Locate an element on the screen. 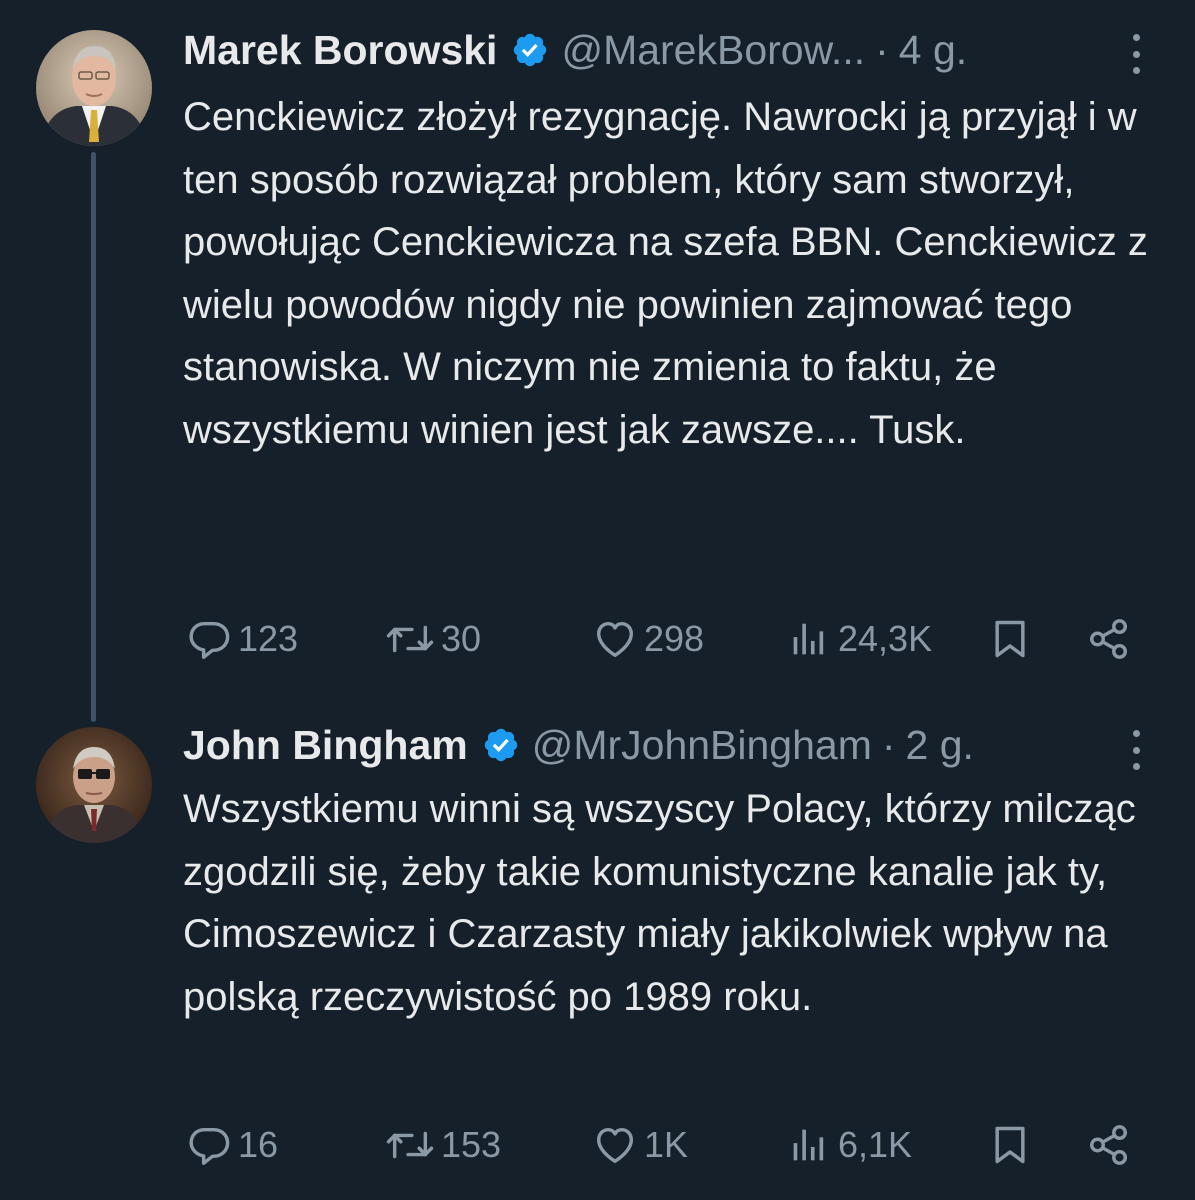 The image size is (1195, 1200). author-handle: @MrJohnBingham is located at coordinates (702, 745).